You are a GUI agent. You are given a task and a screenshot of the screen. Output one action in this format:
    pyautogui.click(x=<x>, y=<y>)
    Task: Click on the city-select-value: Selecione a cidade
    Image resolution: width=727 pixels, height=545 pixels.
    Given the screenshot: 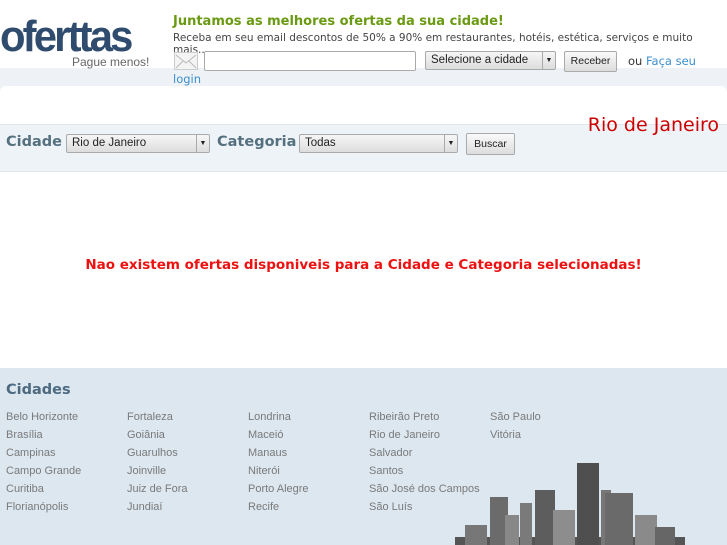 What is the action you would take?
    pyautogui.click(x=480, y=60)
    